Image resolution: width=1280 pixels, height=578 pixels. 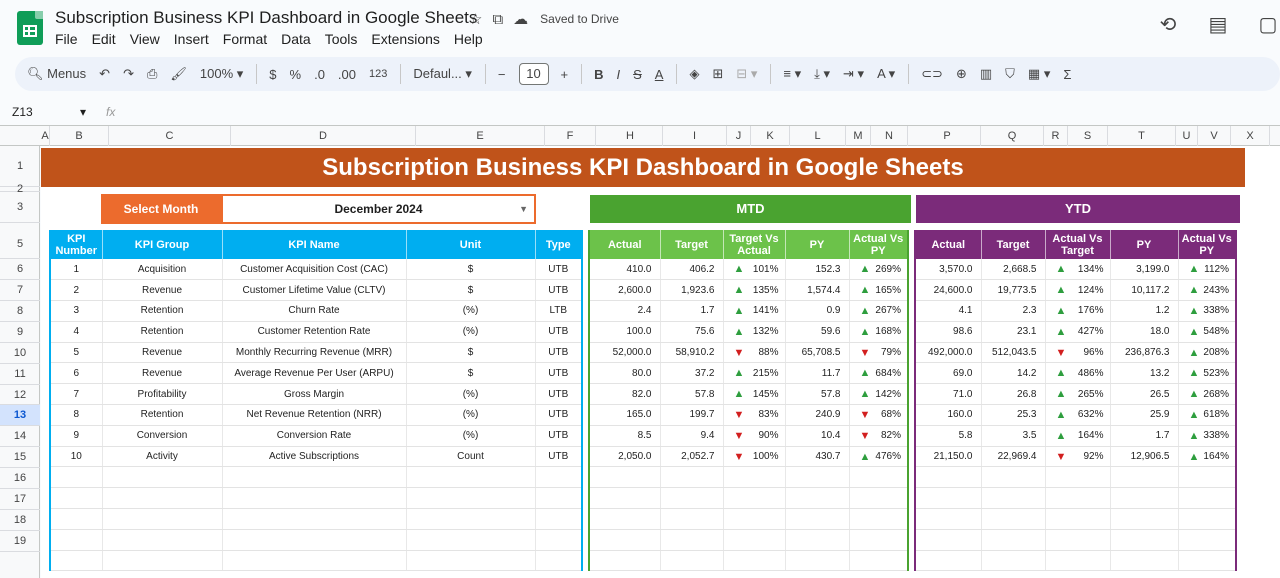 What do you see at coordinates (20, 395) in the screenshot?
I see `row-header: 12` at bounding box center [20, 395].